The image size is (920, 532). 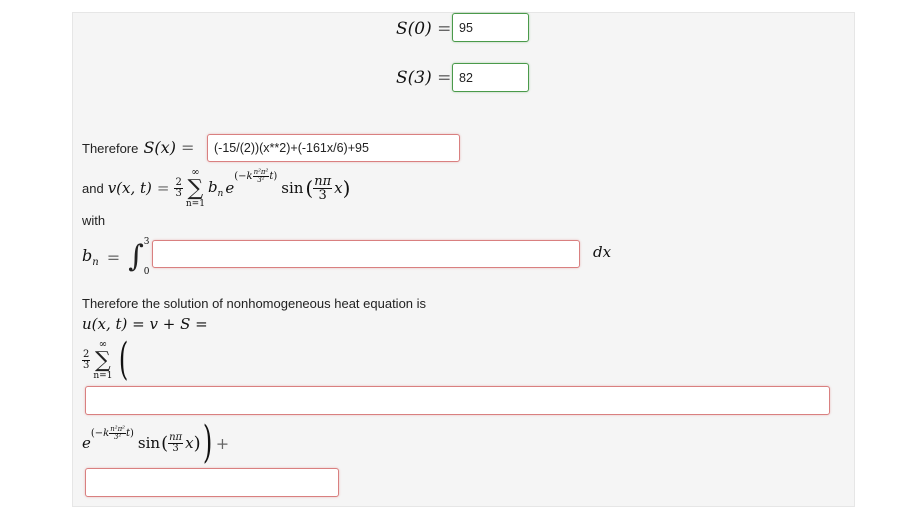 What do you see at coordinates (322, 195) in the screenshot?
I see `vx-arg-den: 3` at bounding box center [322, 195].